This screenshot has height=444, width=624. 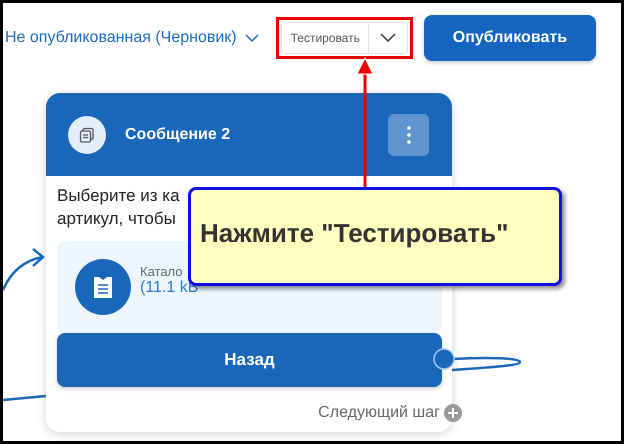 What do you see at coordinates (379, 413) in the screenshot?
I see `next-step-link: Следующий шаг` at bounding box center [379, 413].